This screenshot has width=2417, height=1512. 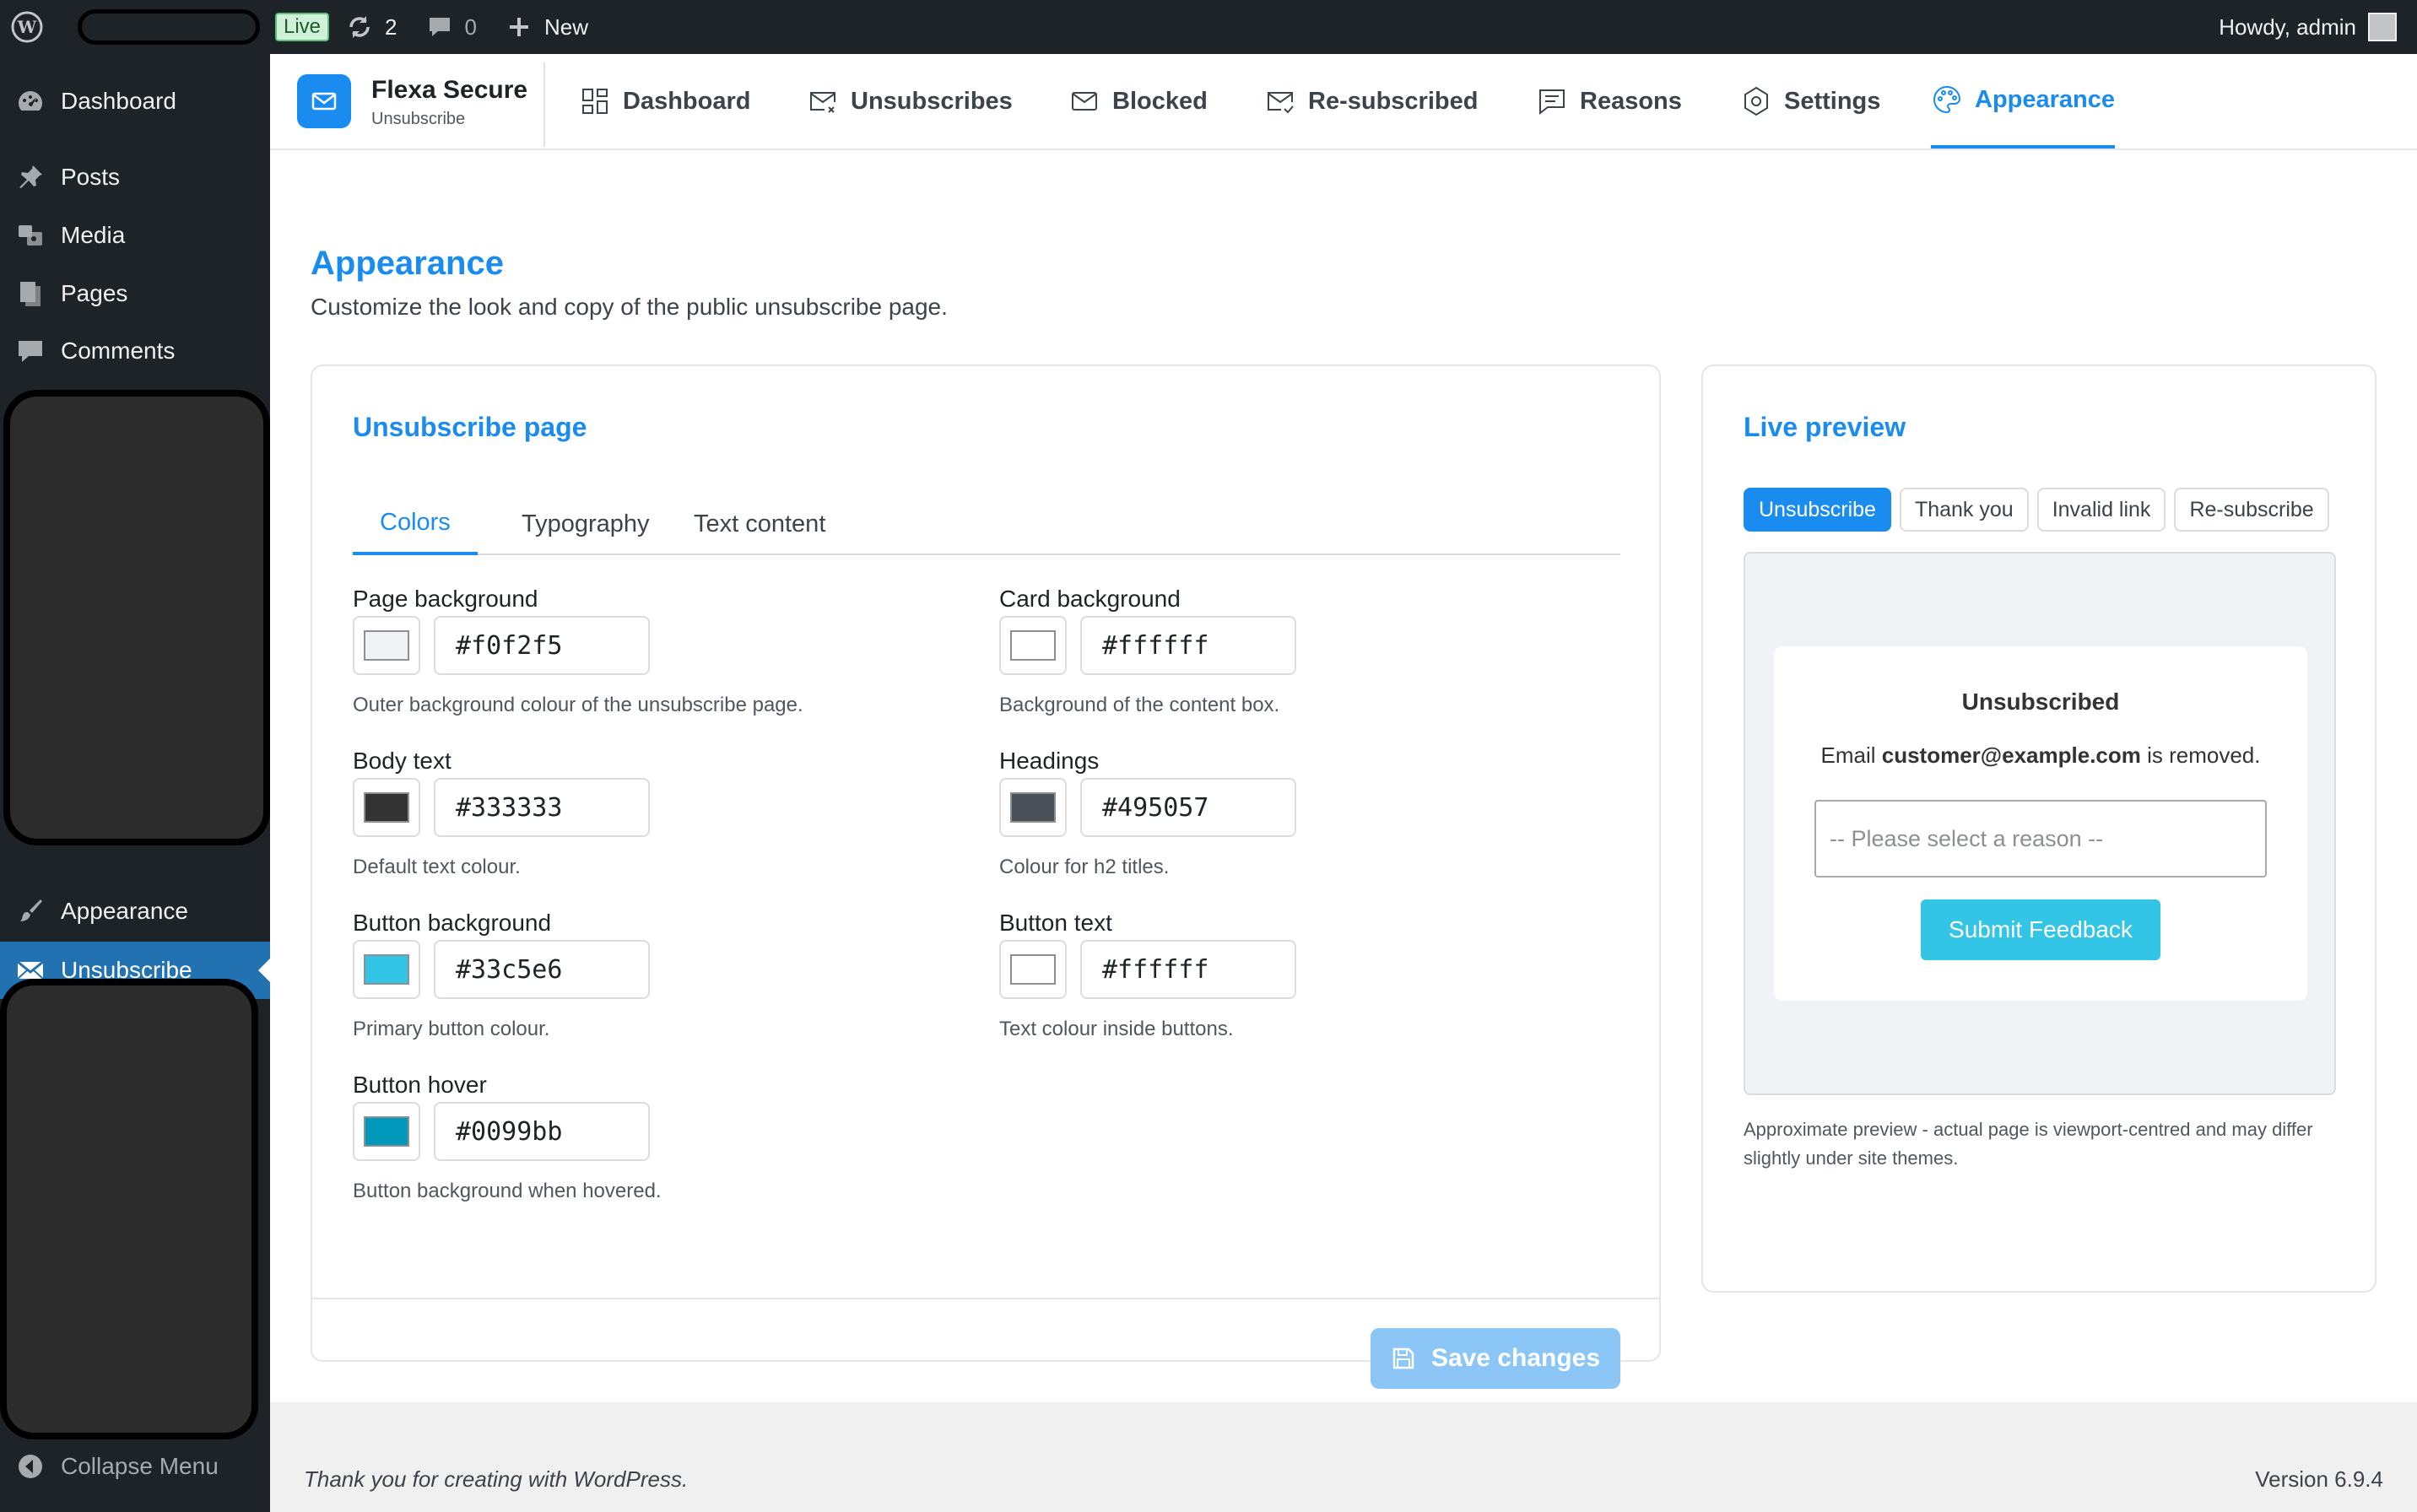 What do you see at coordinates (1817, 510) in the screenshot?
I see `preview-tab-unsubscribe: Unsubscribe` at bounding box center [1817, 510].